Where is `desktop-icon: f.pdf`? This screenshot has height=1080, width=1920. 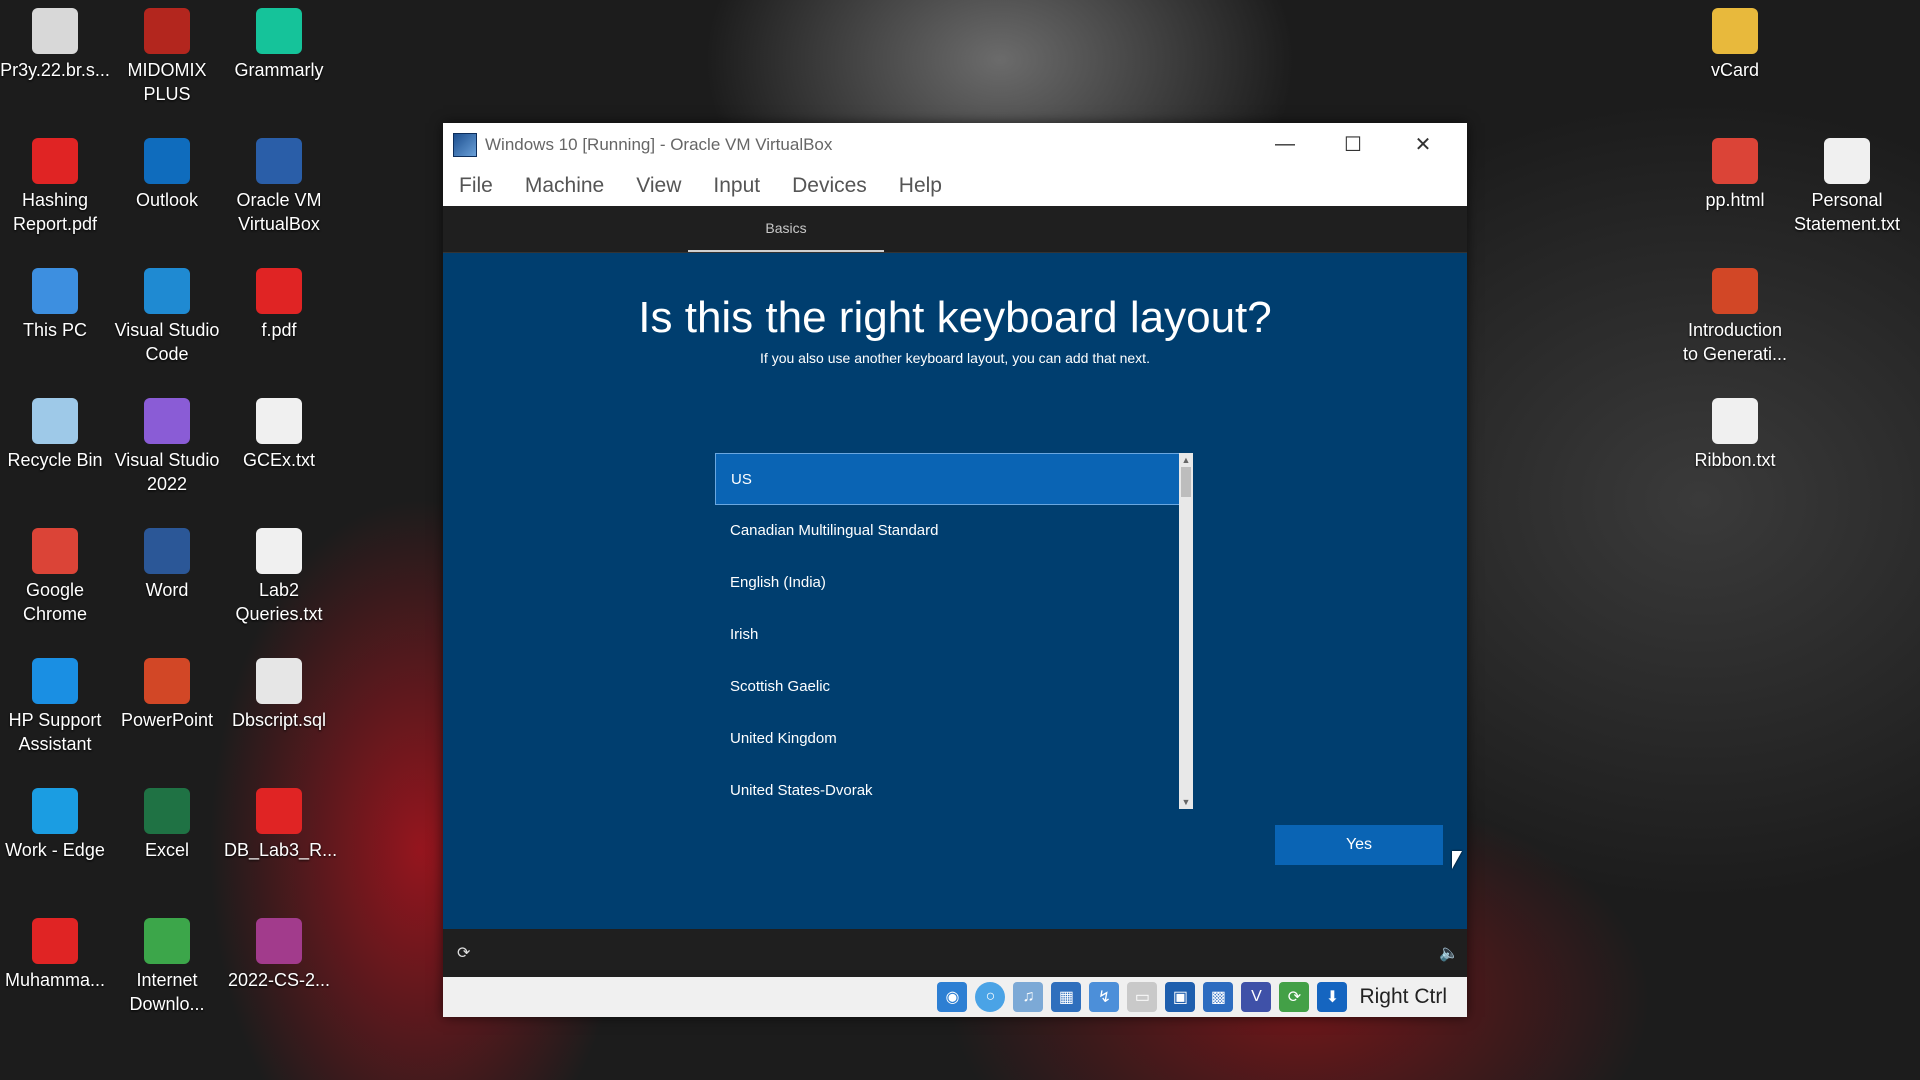 desktop-icon: f.pdf is located at coordinates (279, 305).